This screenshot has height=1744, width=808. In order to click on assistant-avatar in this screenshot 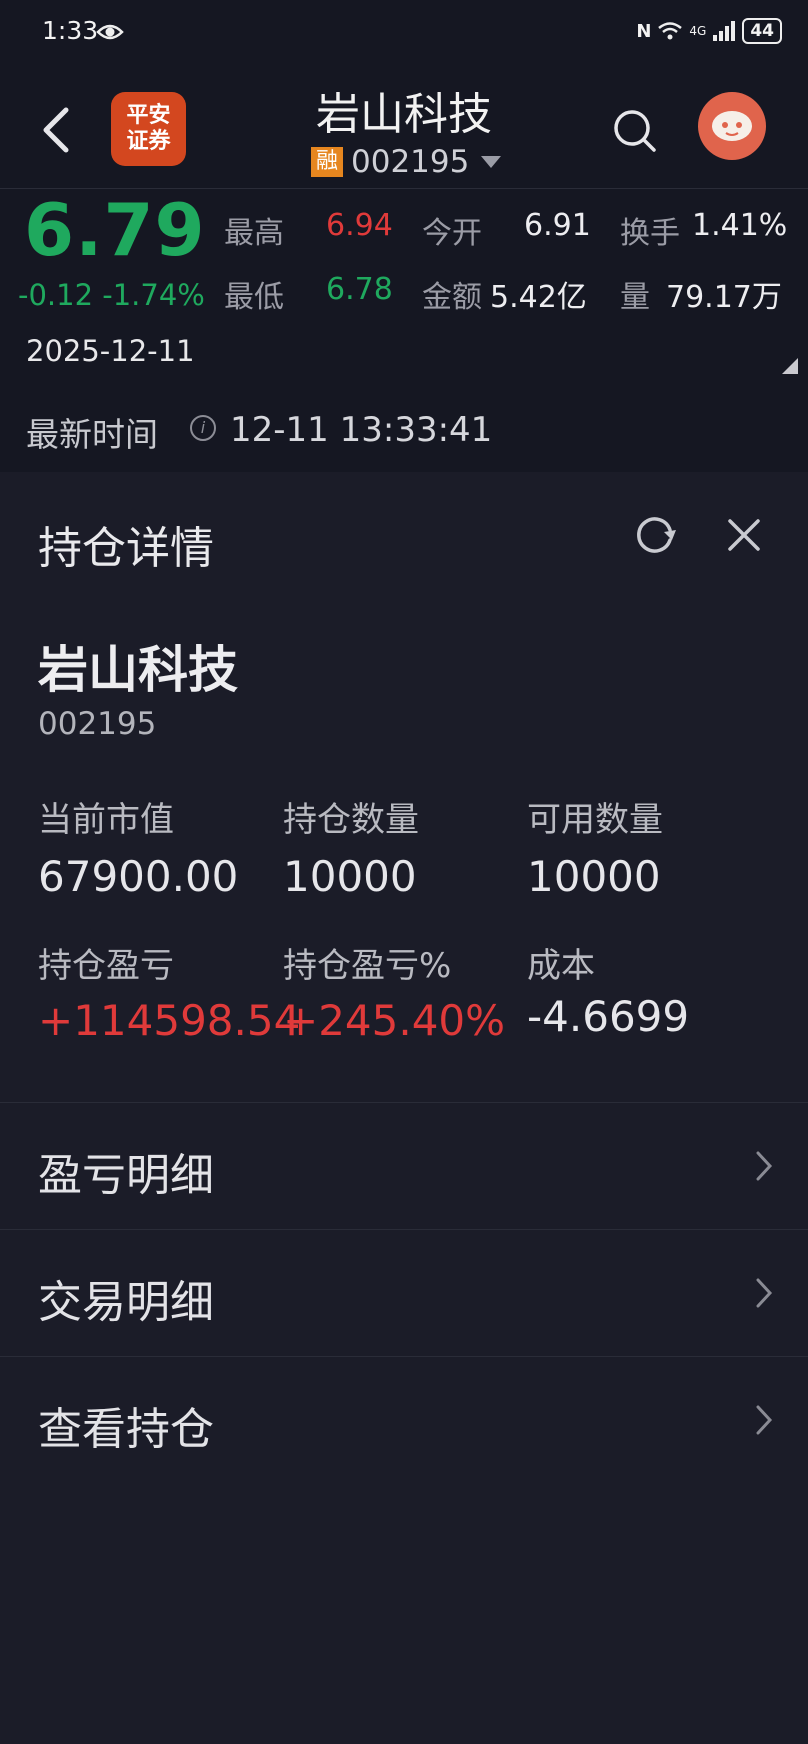, I will do `click(732, 126)`.